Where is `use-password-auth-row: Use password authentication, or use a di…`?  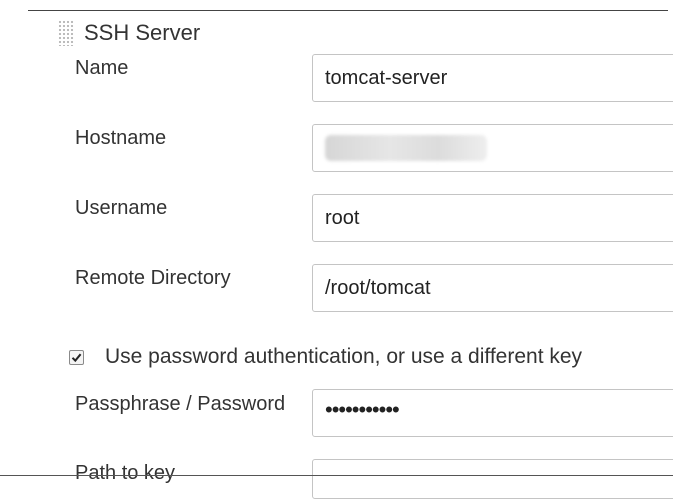
use-password-auth-row: Use password authentication, or use a di… is located at coordinates (325, 357).